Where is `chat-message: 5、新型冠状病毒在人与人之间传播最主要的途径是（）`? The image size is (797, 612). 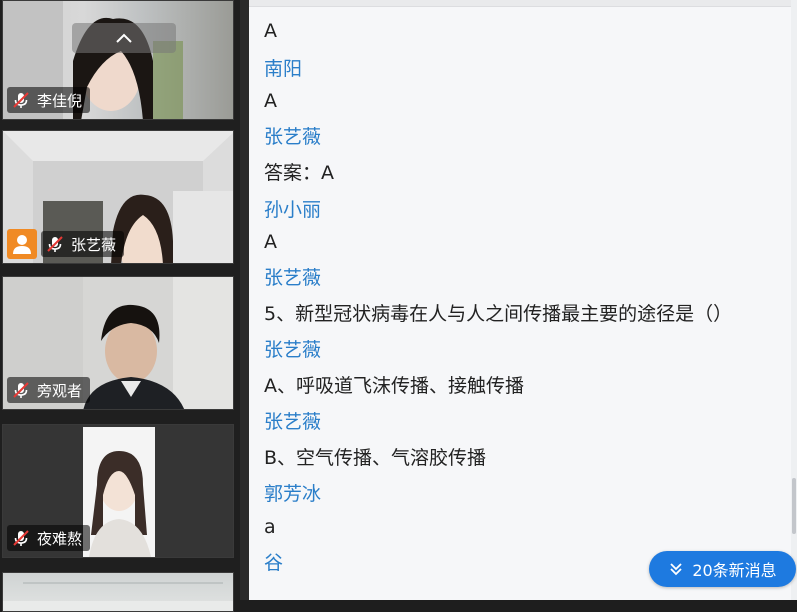
chat-message: 5、新型冠状病毒在人与人之间传播最主要的途径是（） is located at coordinates (498, 314).